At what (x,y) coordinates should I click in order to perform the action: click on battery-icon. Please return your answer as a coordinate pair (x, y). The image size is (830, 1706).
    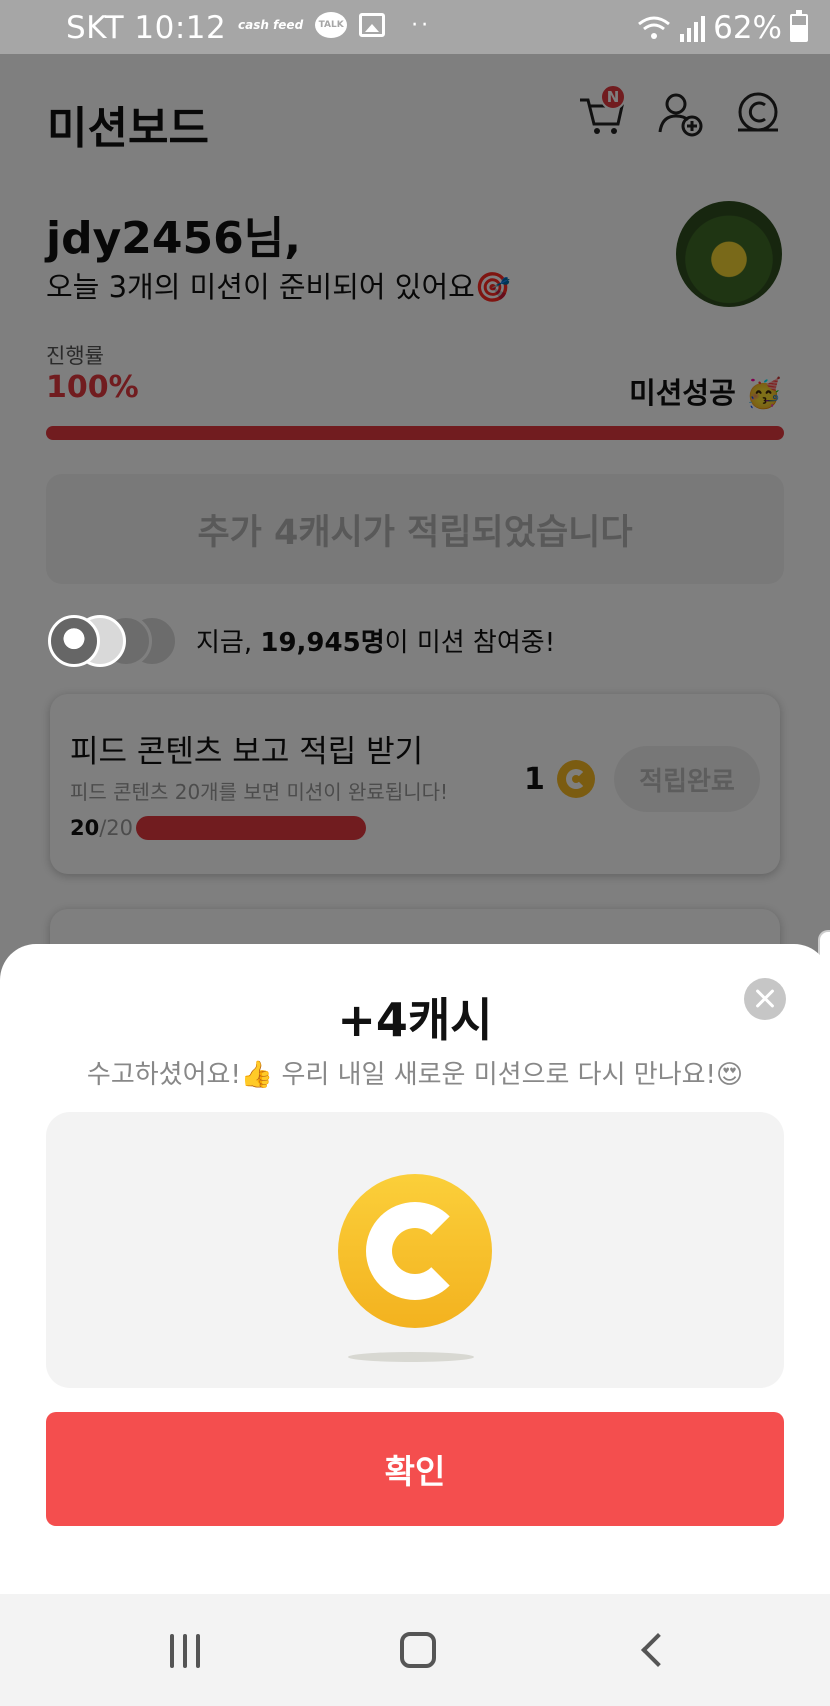
    Looking at the image, I should click on (799, 26).